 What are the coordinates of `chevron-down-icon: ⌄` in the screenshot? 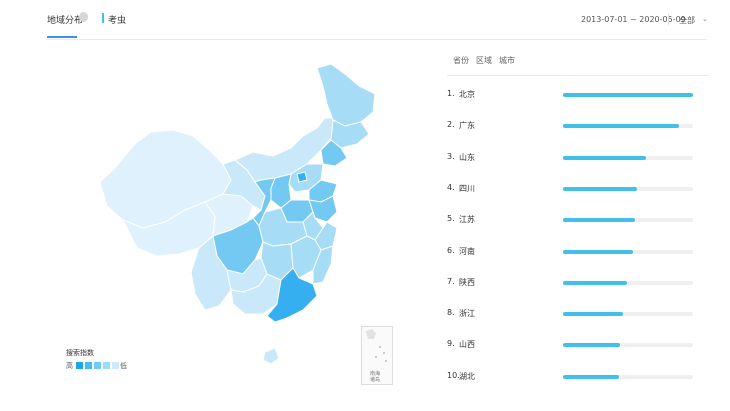 It's located at (705, 19).